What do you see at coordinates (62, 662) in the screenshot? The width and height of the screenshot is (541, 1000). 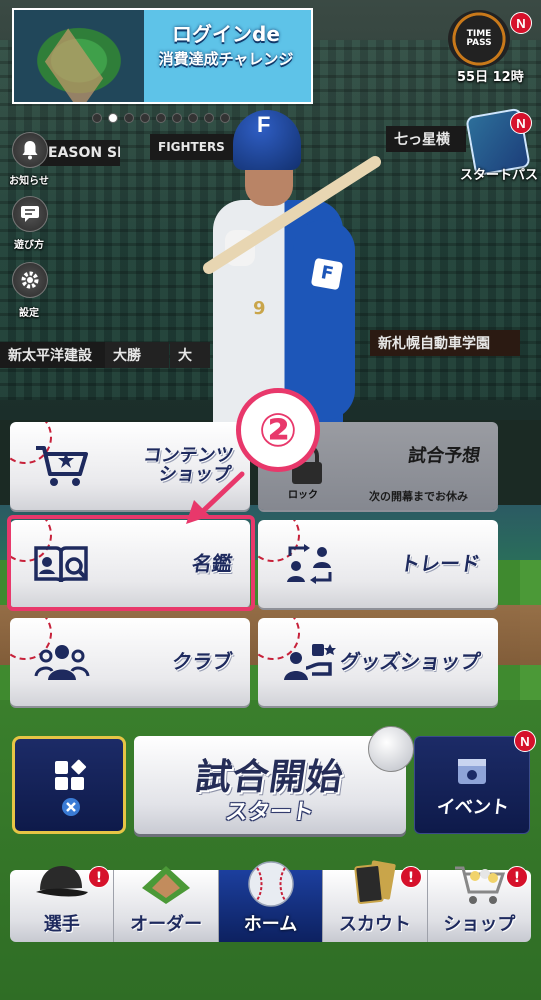 I see `group-icon` at bounding box center [62, 662].